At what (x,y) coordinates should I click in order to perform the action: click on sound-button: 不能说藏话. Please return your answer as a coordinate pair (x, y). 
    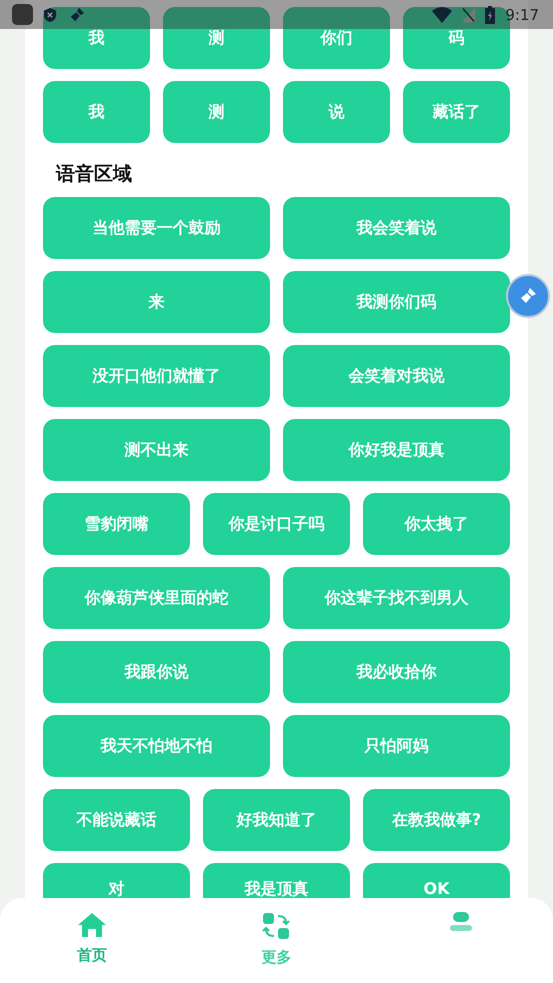
    Looking at the image, I should click on (116, 820).